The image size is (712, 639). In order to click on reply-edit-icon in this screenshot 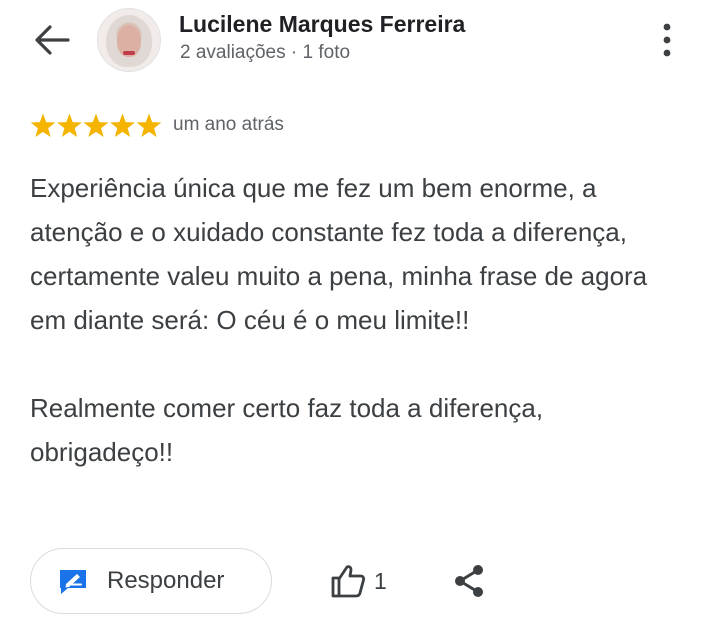, I will do `click(73, 582)`.